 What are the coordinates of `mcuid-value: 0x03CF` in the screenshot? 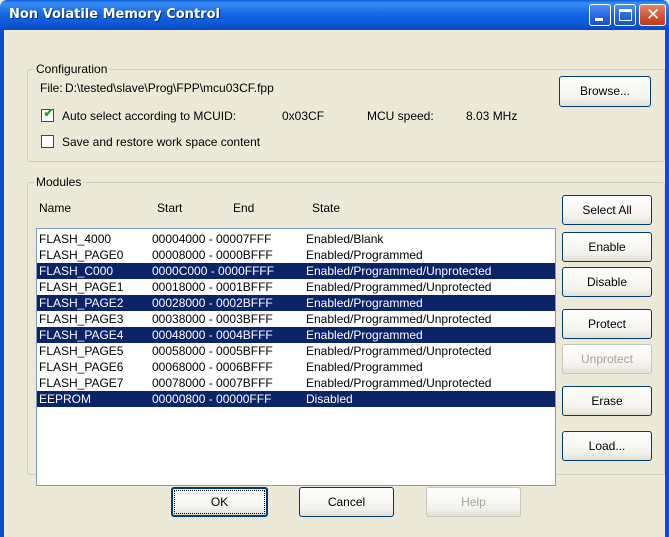 It's located at (303, 116).